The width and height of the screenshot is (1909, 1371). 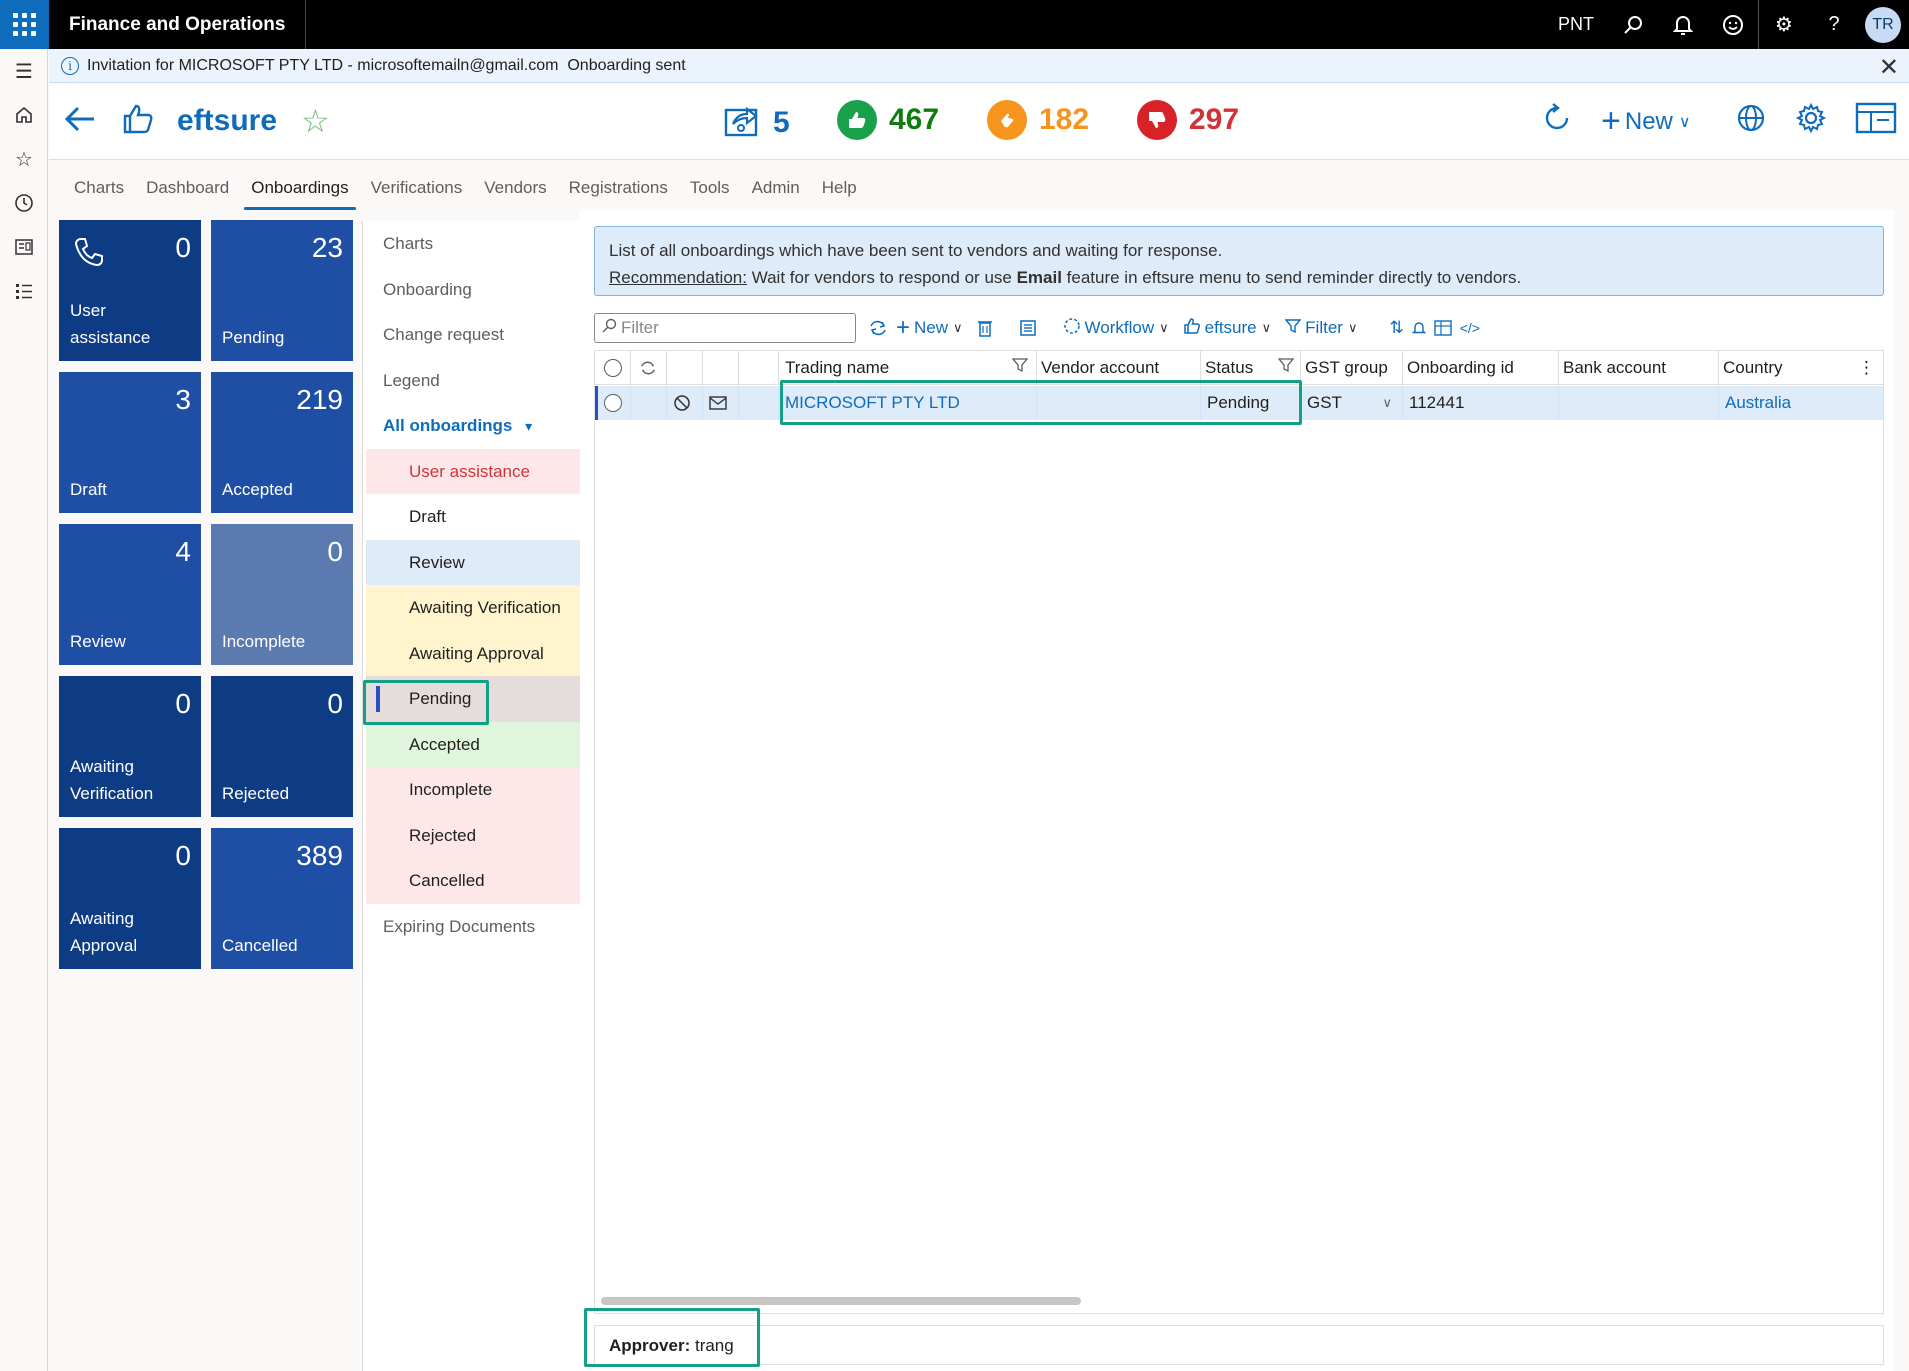 What do you see at coordinates (1784, 24) in the screenshot?
I see `gear-icon: ⚙` at bounding box center [1784, 24].